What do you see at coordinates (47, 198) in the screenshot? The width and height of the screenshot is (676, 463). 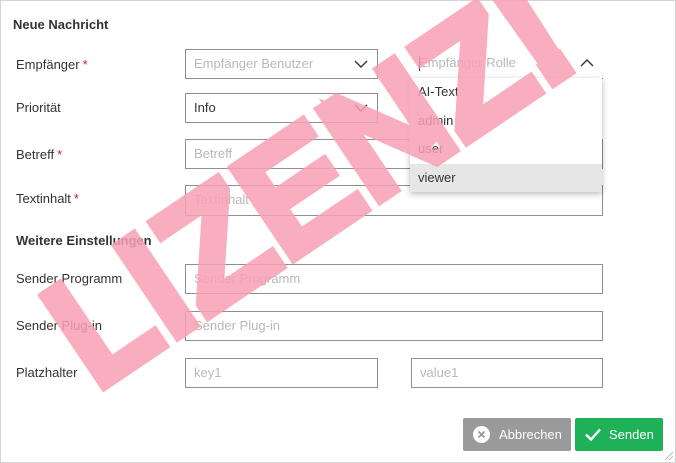 I see `body-label: Textinhalt *` at bounding box center [47, 198].